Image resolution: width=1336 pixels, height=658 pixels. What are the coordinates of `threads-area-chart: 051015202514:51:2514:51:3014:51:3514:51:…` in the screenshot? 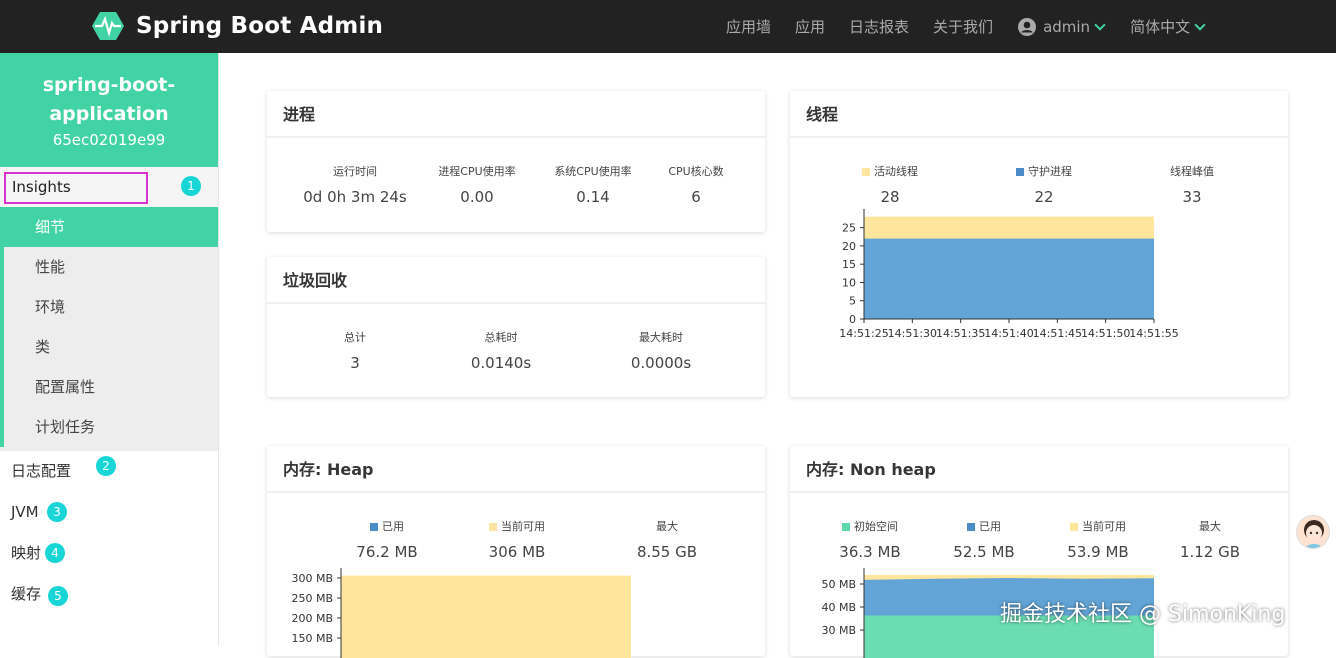 It's located at (1009, 274).